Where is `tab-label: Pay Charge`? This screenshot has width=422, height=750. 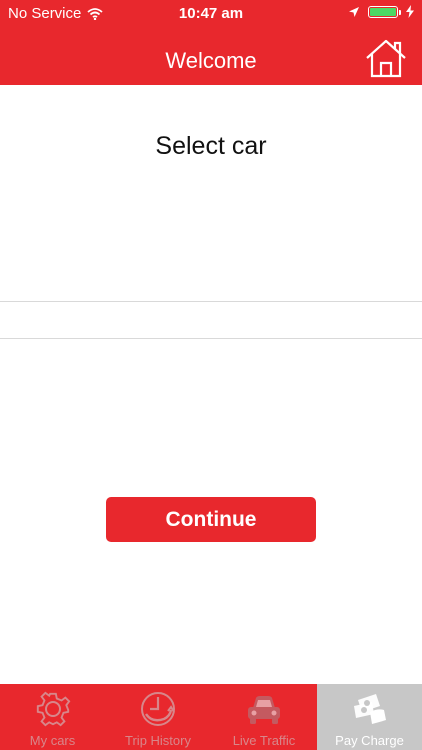
tab-label: Pay Charge is located at coordinates (369, 740).